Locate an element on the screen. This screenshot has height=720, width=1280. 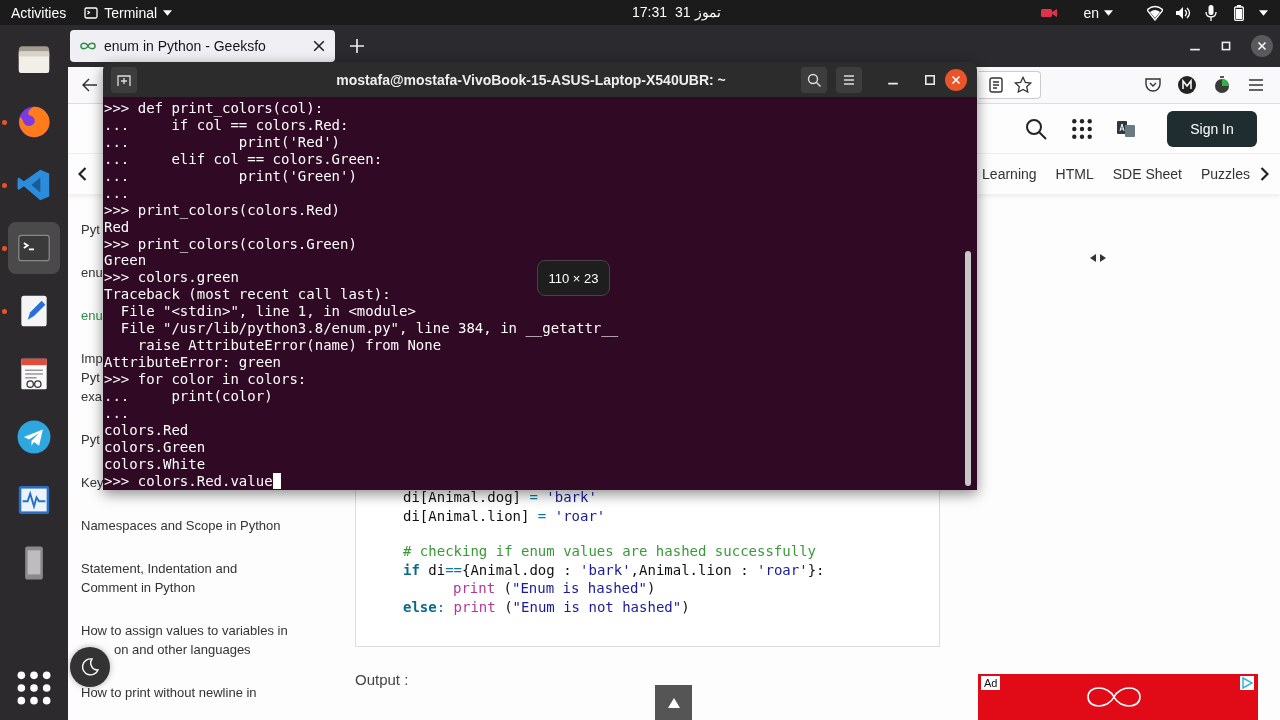
menu-button is located at coordinates (849, 79).